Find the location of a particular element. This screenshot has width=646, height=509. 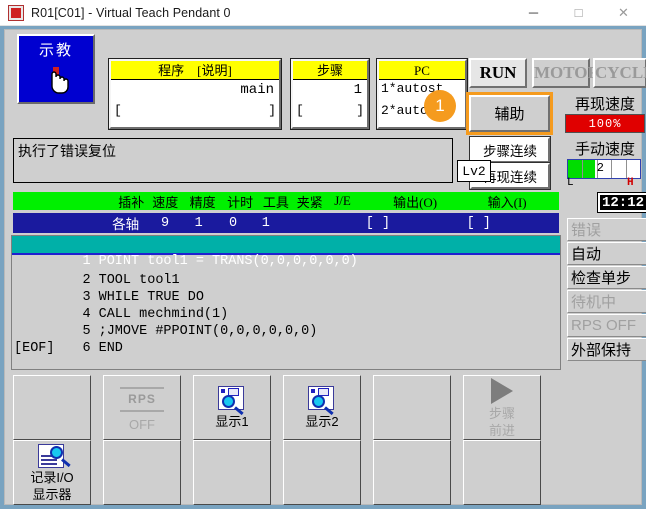

step-panel: 步骤 1 [ ] is located at coordinates (330, 94).